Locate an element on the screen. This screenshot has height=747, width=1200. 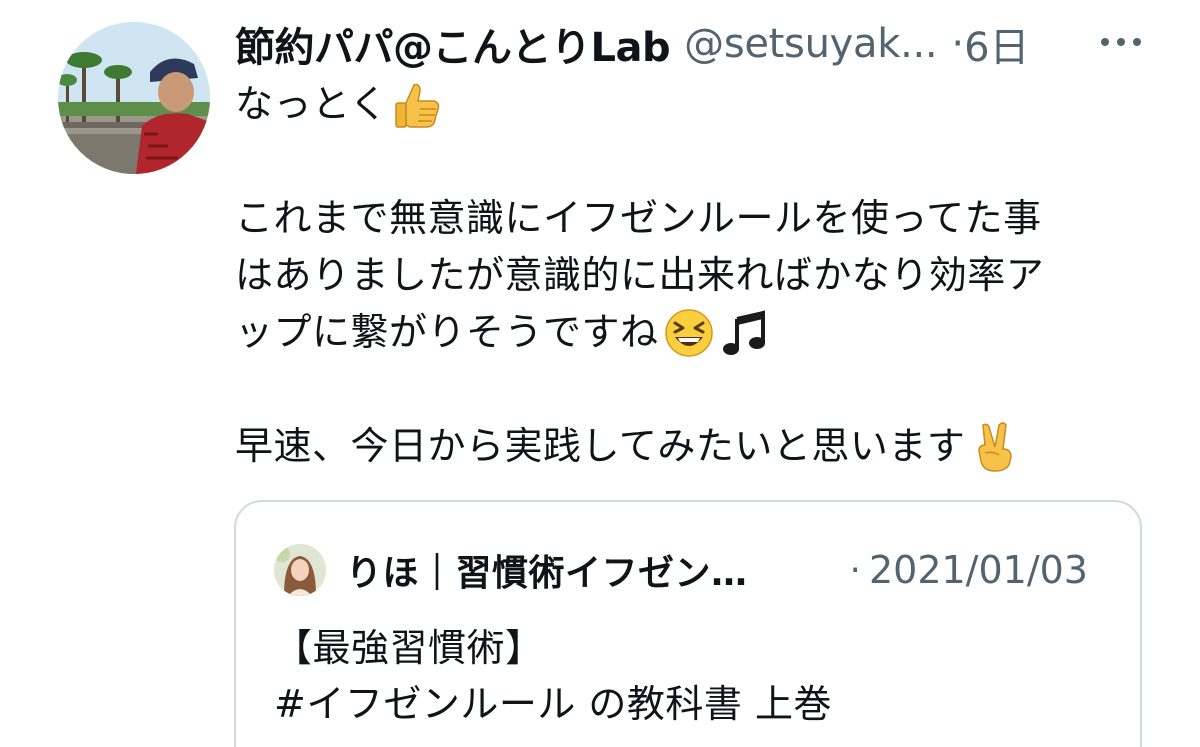
quoted-text-line: 【最強習慣術】 is located at coordinates (409, 648).